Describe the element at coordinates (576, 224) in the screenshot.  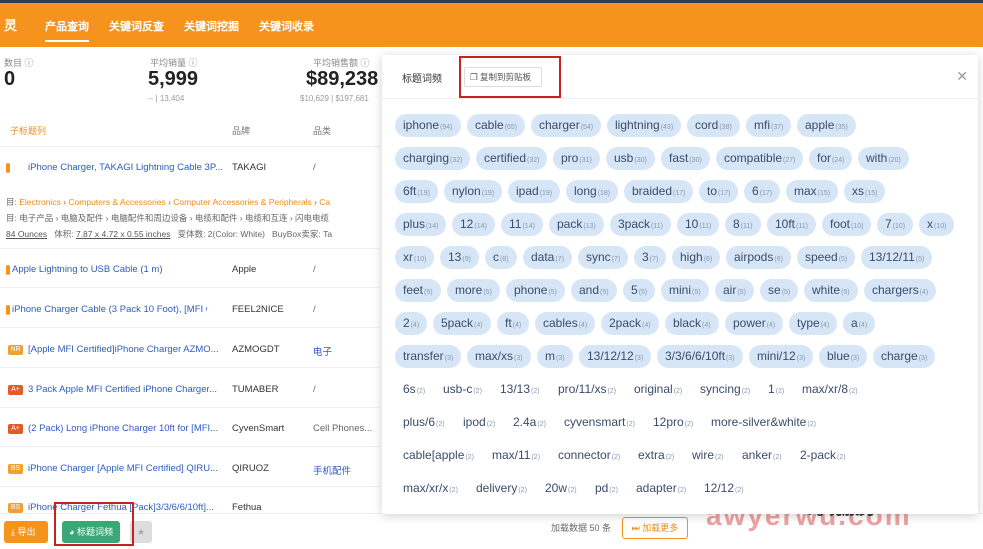
I see `keyword-tag: pack(13)` at that location.